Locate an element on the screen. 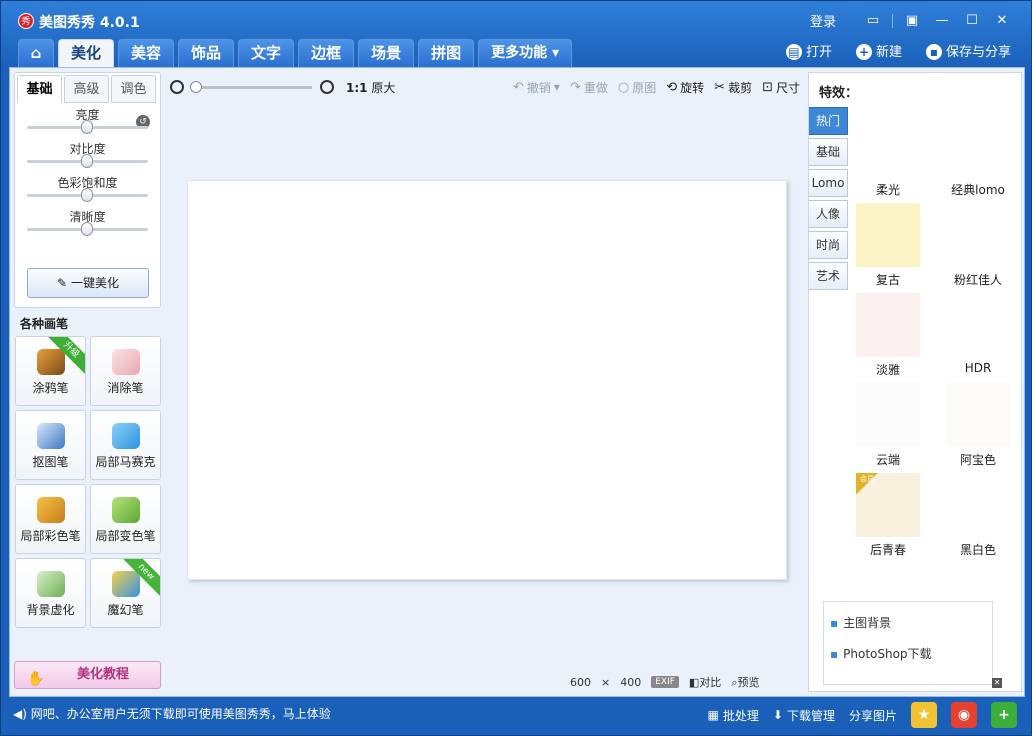  title-bar: 秀 美图秀秀 4.0.1 登录 ▭ ▣ — ☐ ✕ is located at coordinates (516, 19).